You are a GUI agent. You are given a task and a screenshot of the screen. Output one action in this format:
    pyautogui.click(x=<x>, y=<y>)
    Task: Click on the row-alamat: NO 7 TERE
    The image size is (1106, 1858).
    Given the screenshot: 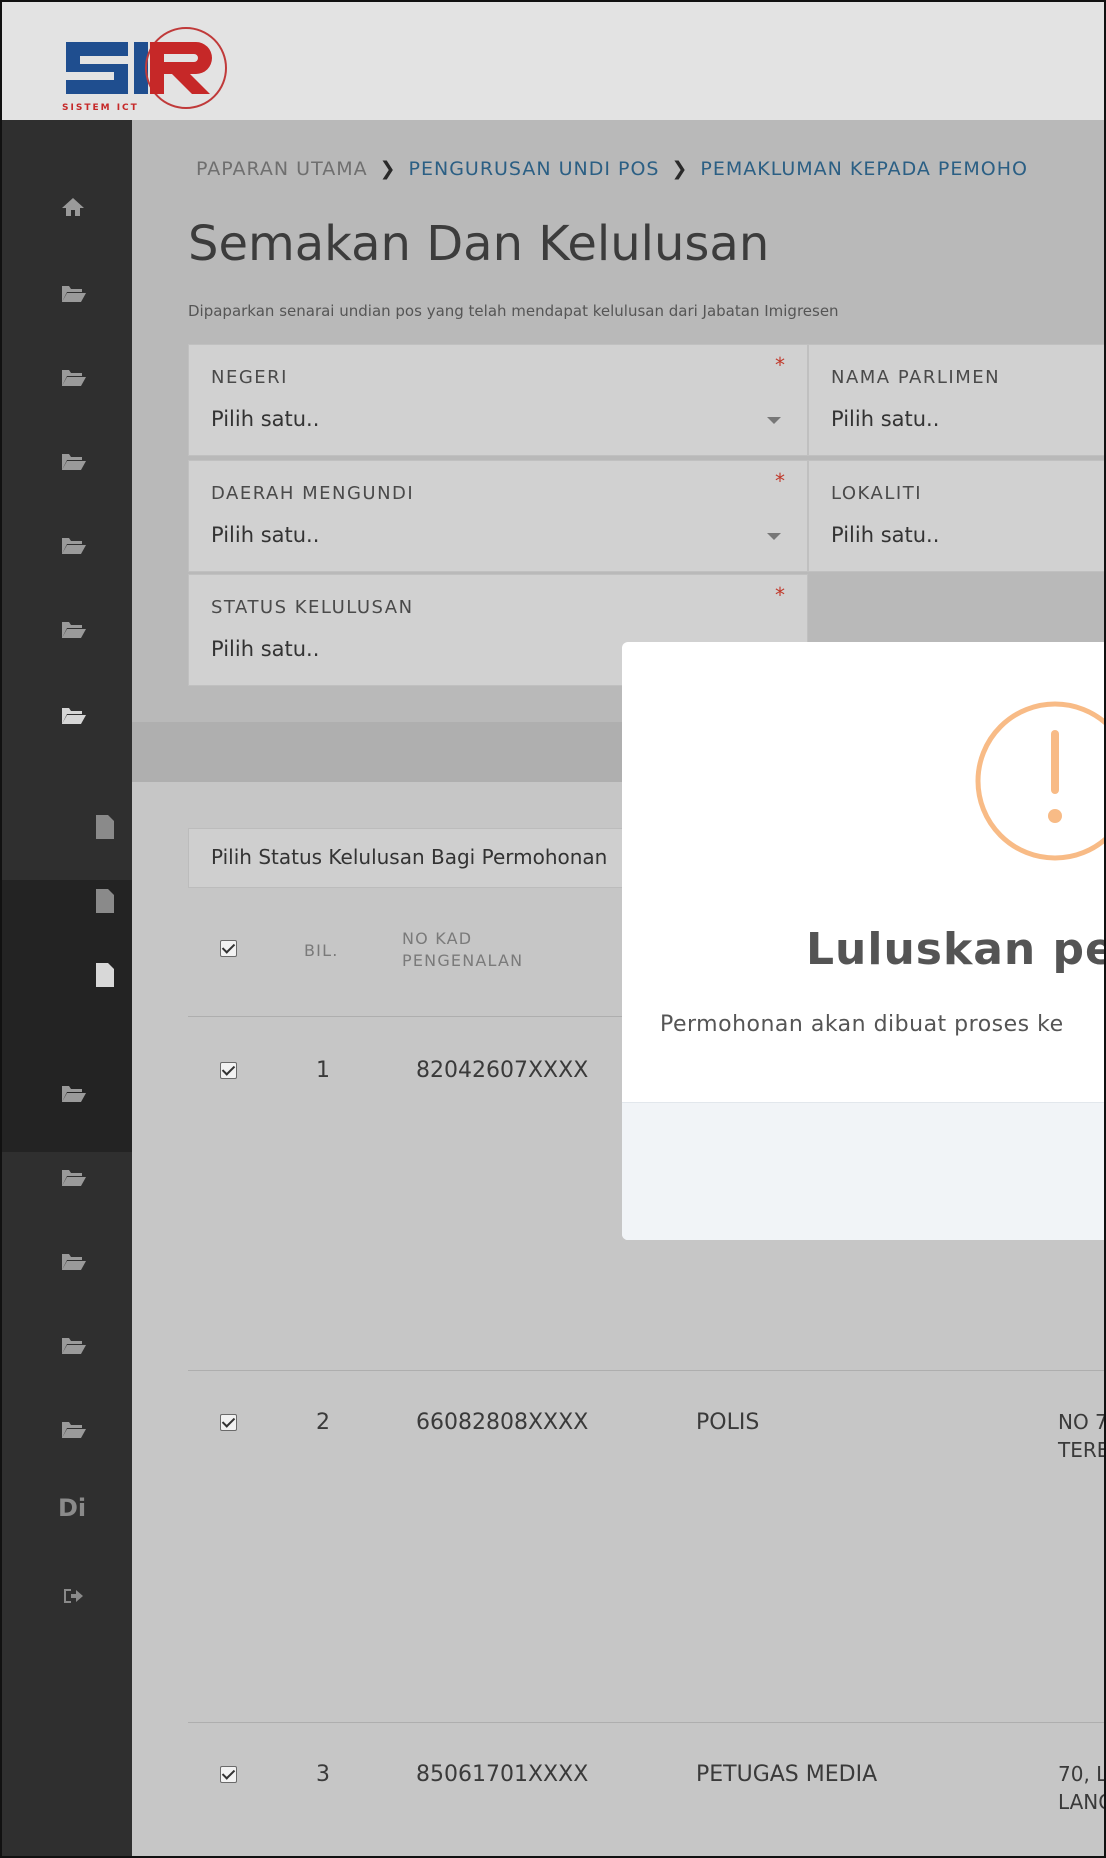 What is the action you would take?
    pyautogui.click(x=1082, y=1436)
    